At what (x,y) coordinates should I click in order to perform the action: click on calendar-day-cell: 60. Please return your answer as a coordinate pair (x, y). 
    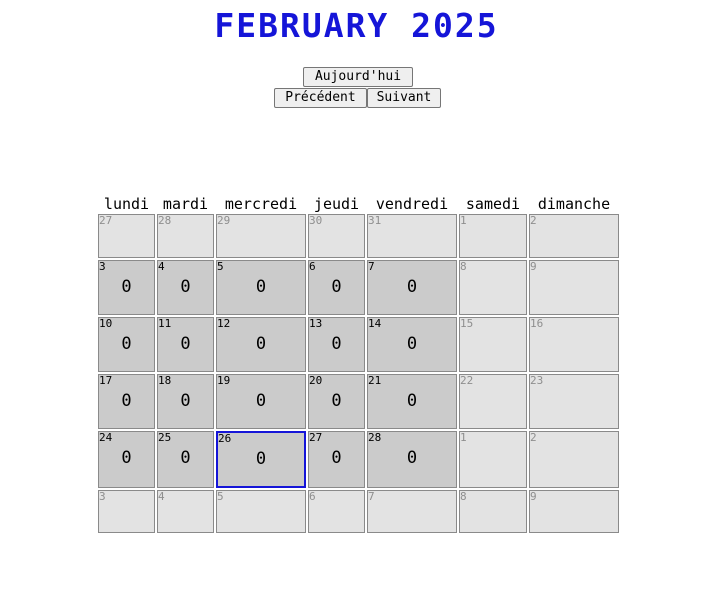
    Looking at the image, I should click on (336, 287).